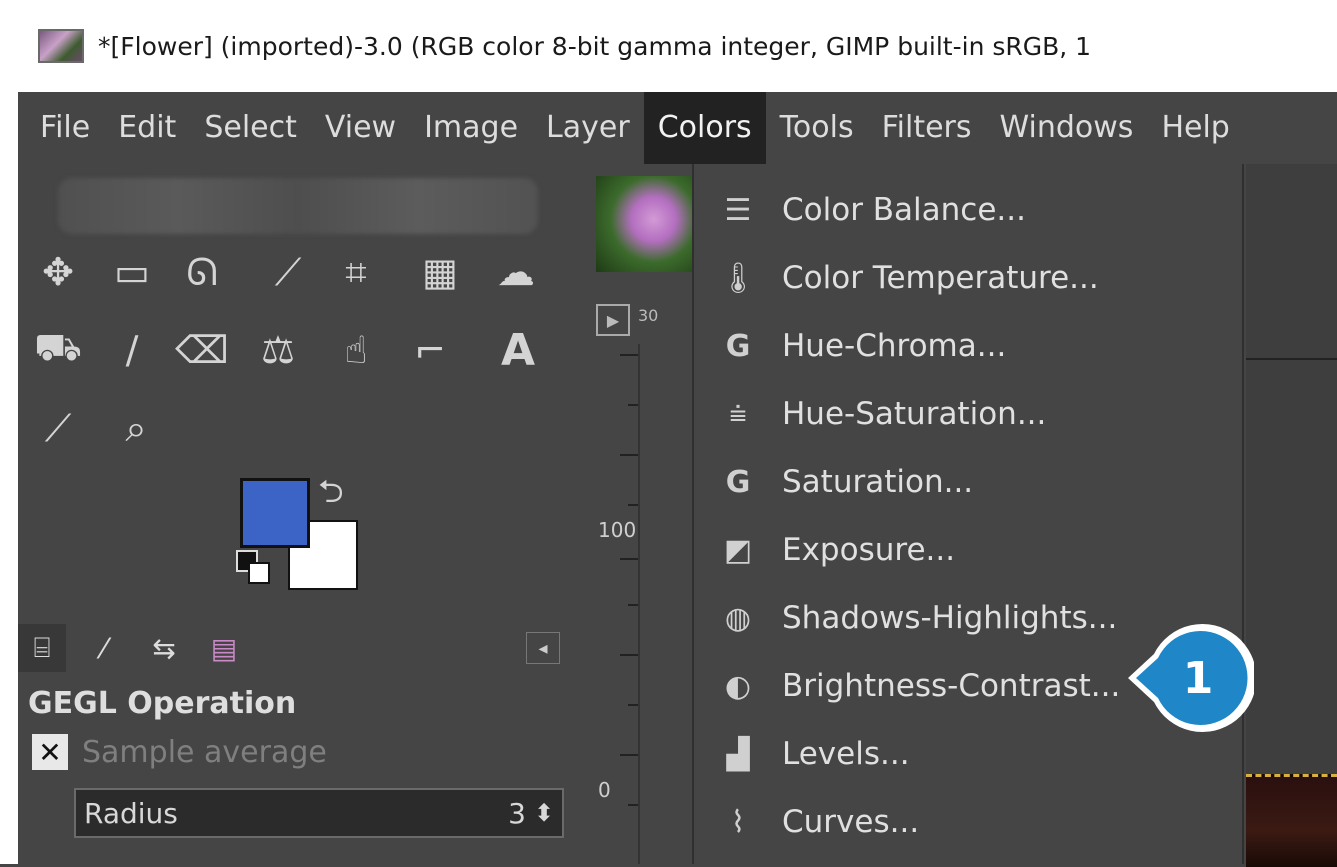  Describe the element at coordinates (738, 822) in the screenshot. I see `curves-icon: ⌇` at that location.